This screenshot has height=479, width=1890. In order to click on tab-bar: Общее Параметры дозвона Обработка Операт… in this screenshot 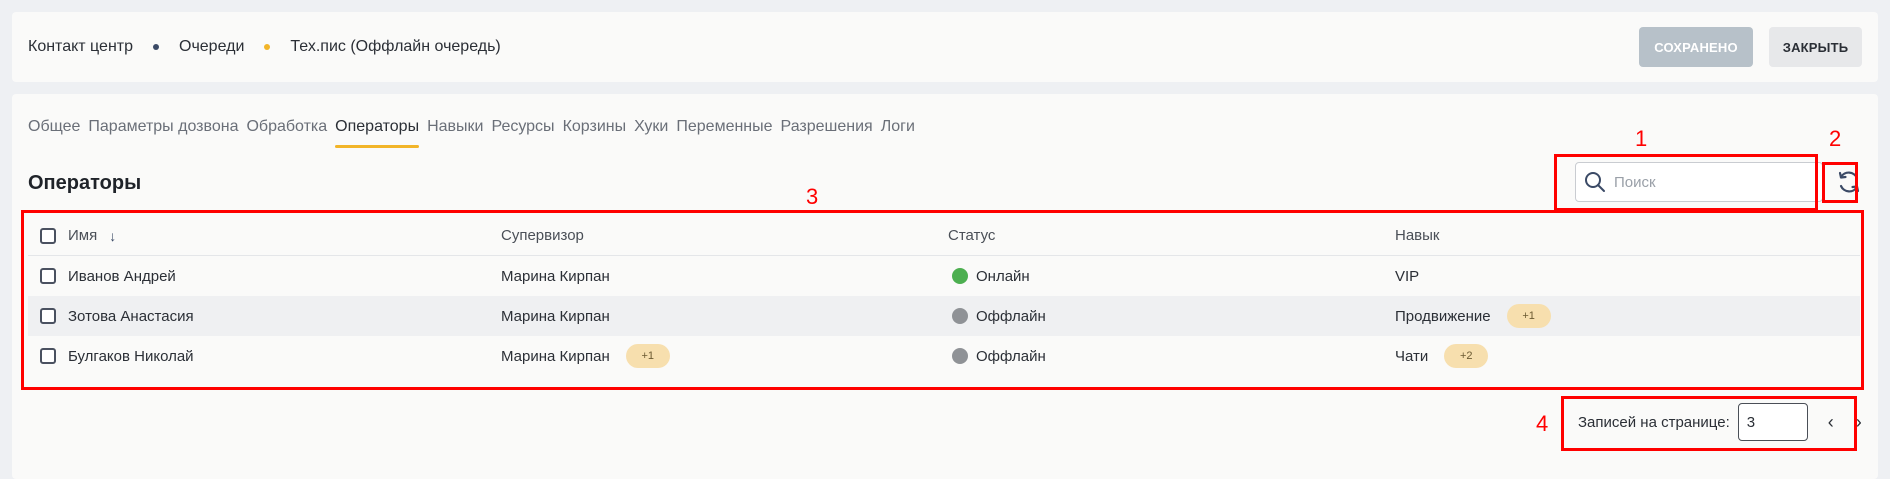, I will do `click(475, 133)`.